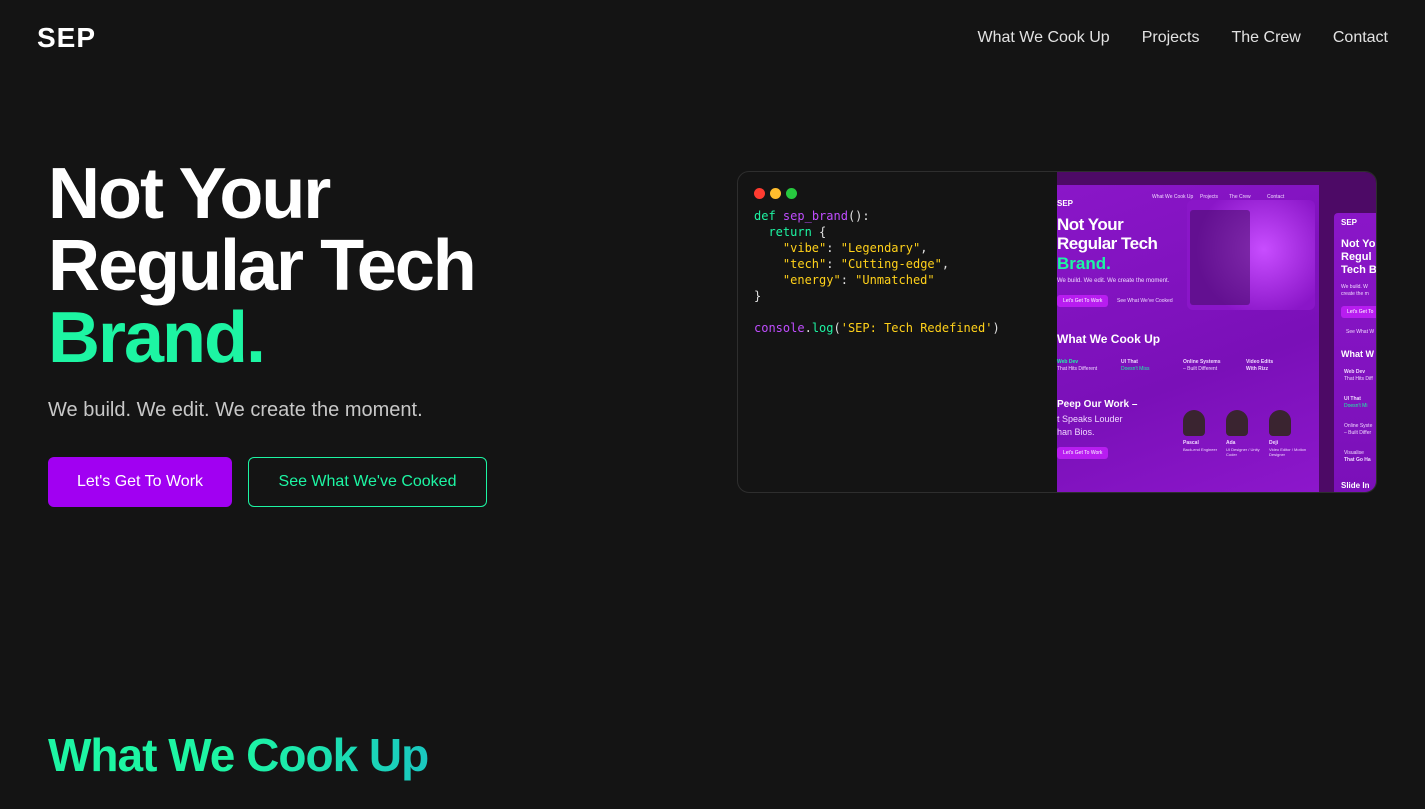 The width and height of the screenshot is (1425, 809). I want to click on nav-link-projects: Projects, so click(1171, 38).